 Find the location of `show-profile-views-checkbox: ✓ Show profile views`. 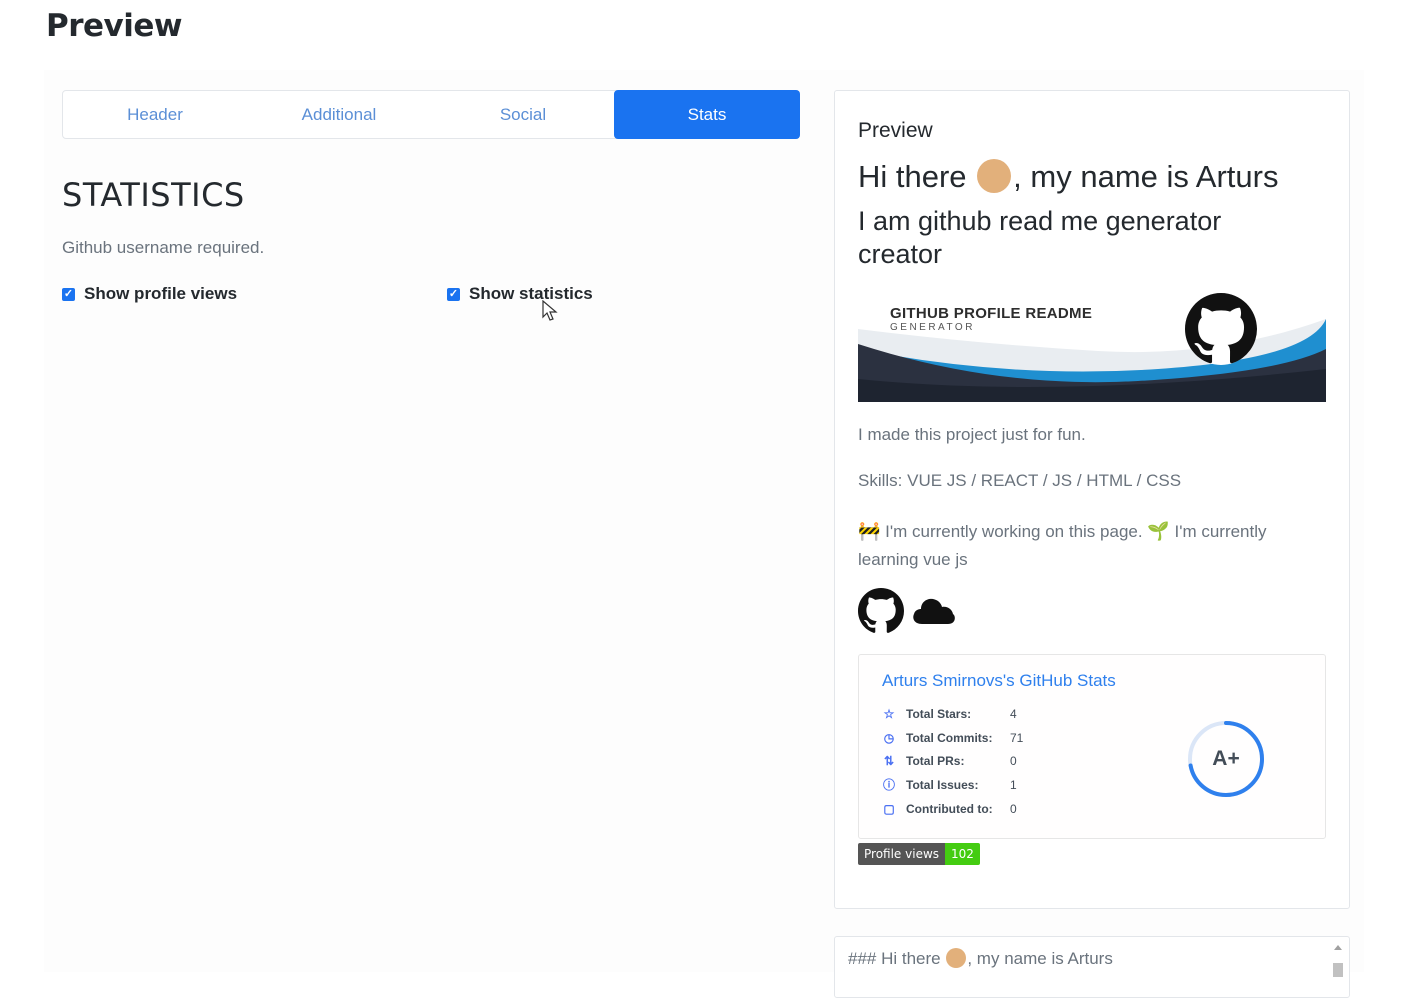

show-profile-views-checkbox: ✓ Show profile views is located at coordinates (149, 294).